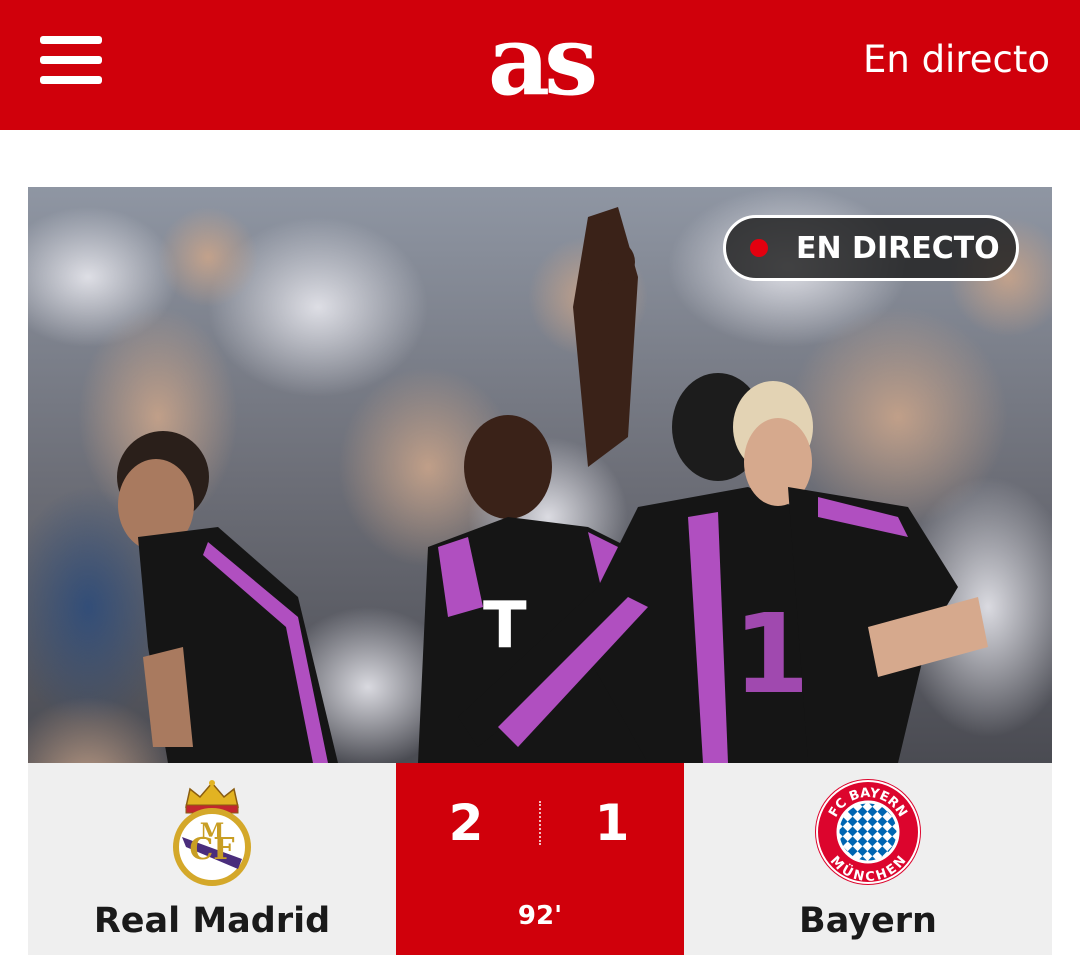  I want to click on top-header-bar: as En directo, so click(540, 65).